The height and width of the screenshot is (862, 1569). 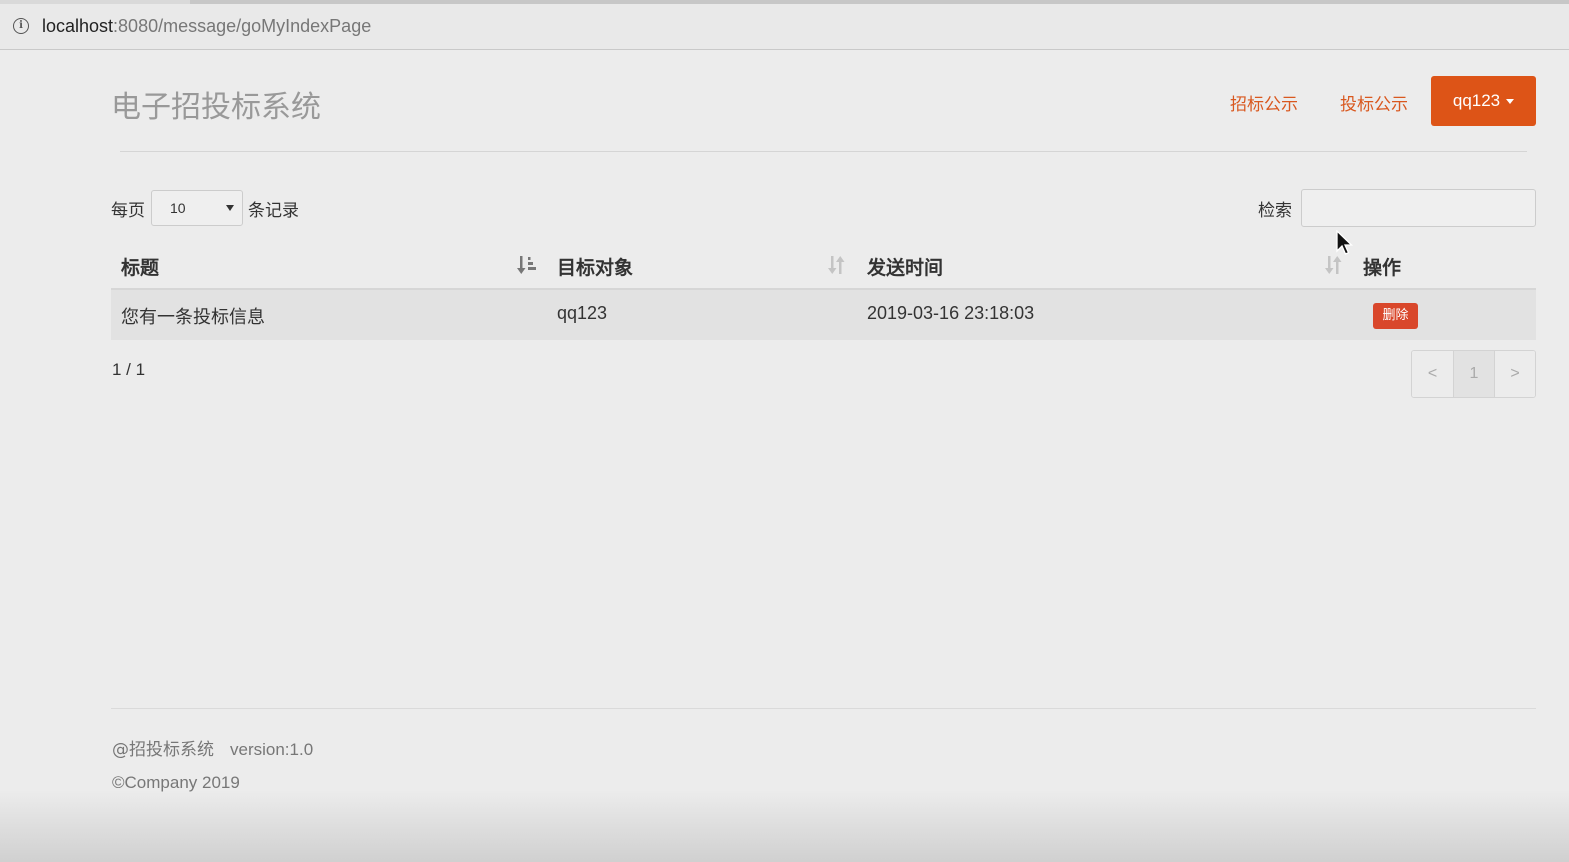 What do you see at coordinates (1514, 374) in the screenshot?
I see `next-page-button: >` at bounding box center [1514, 374].